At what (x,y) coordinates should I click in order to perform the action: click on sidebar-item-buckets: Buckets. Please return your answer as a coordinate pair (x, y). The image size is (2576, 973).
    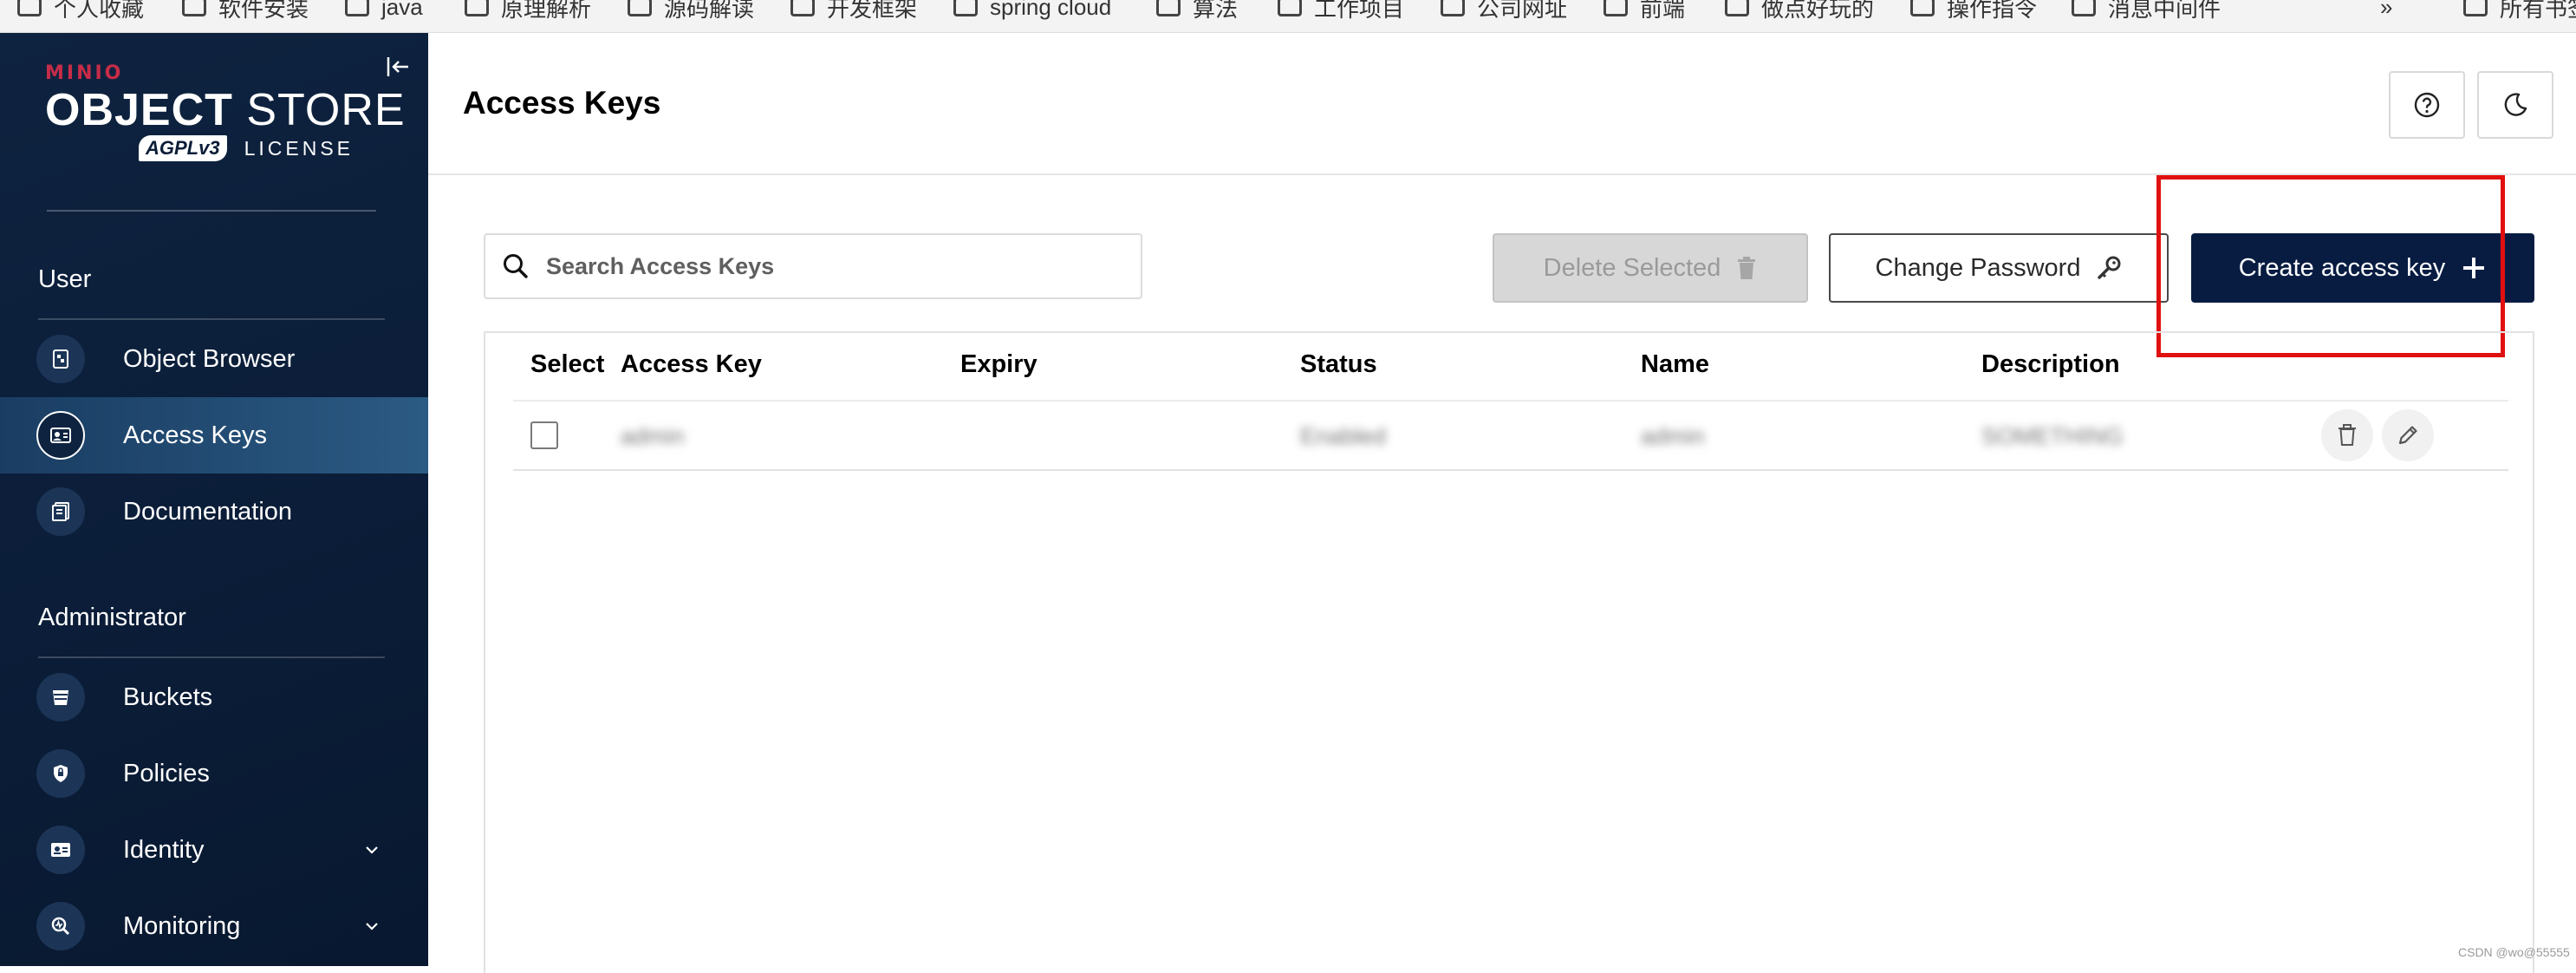
    Looking at the image, I should click on (214, 697).